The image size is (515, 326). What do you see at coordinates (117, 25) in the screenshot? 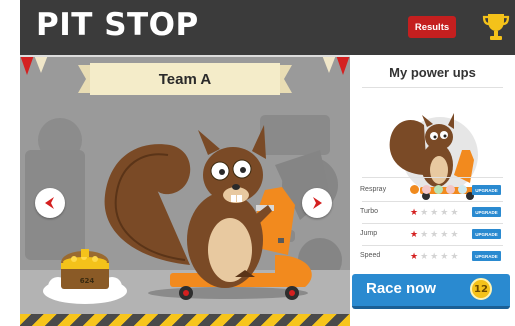
I see `page-title: PIT STOP` at bounding box center [117, 25].